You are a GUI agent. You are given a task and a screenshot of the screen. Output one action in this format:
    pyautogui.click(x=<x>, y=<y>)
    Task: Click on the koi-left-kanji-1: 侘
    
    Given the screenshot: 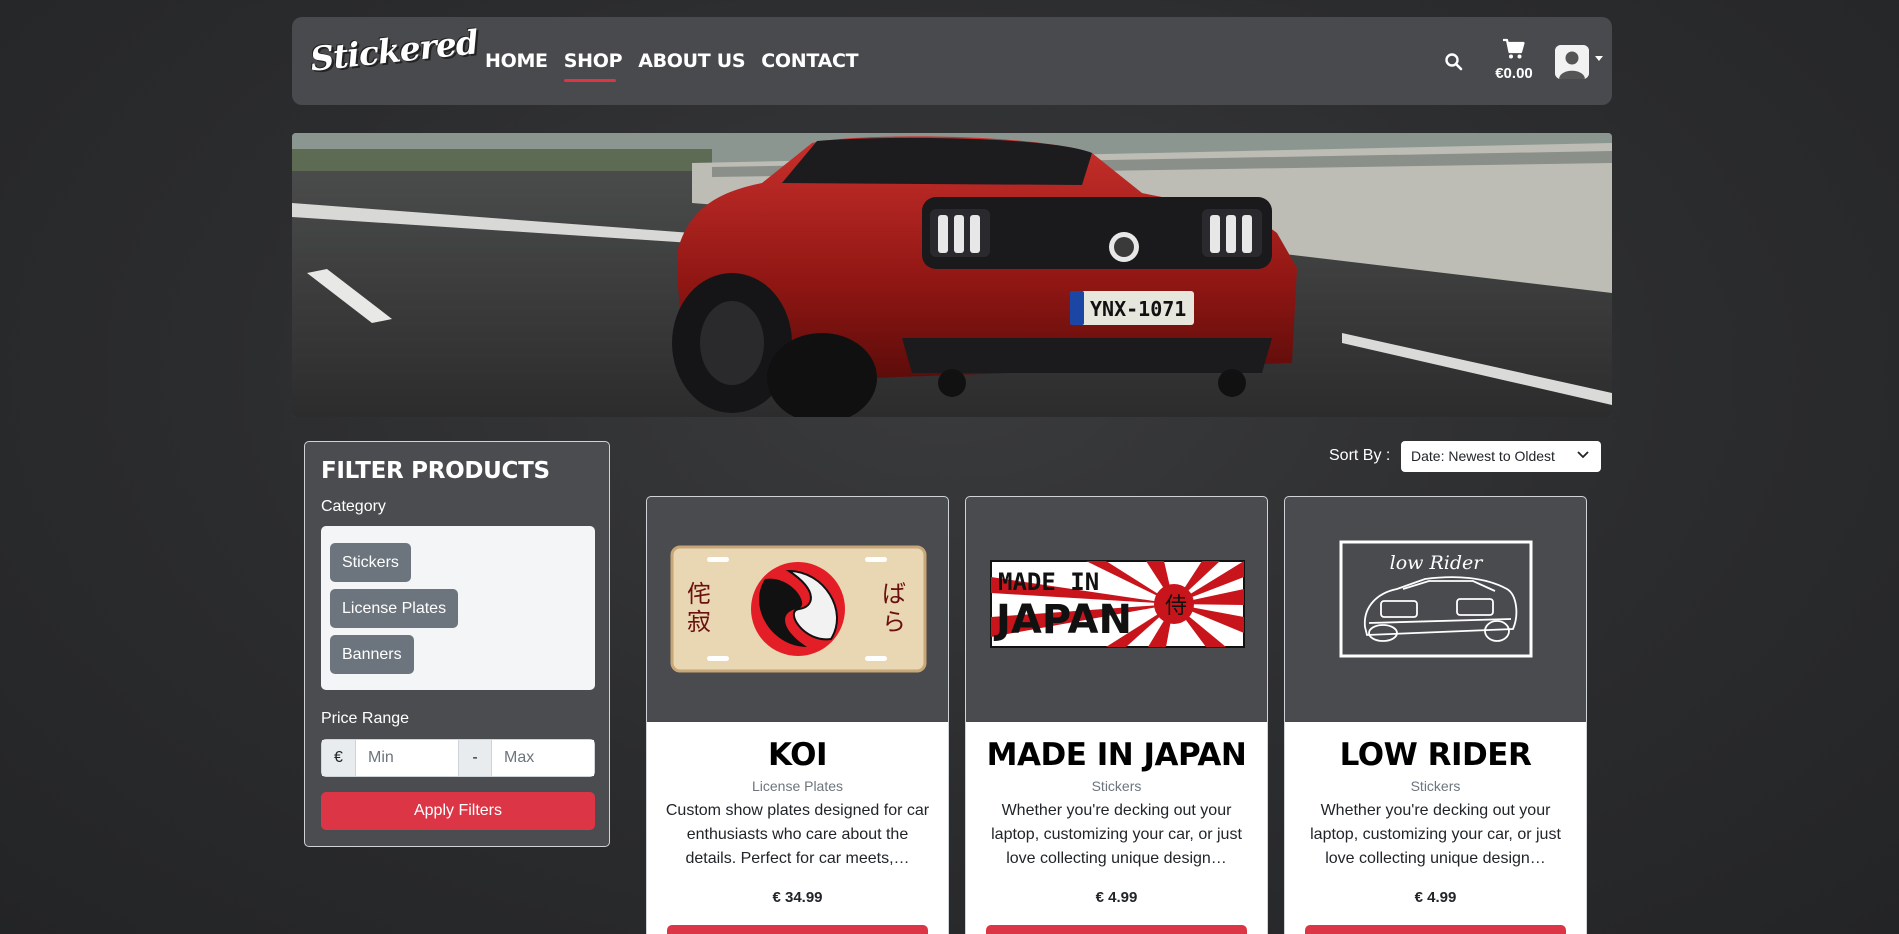 What is the action you would take?
    pyautogui.click(x=699, y=594)
    